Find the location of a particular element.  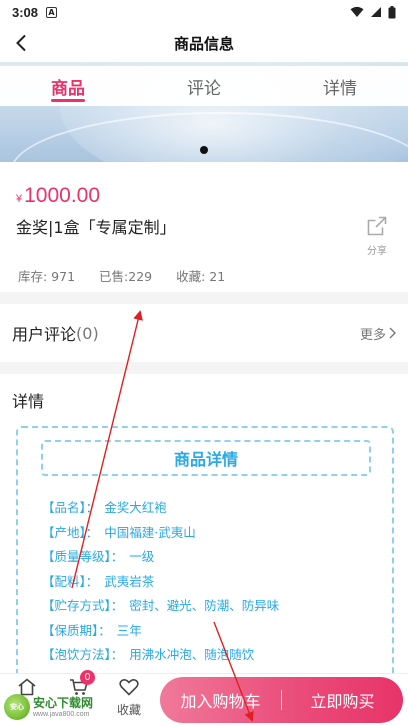

add-to-cart-button: 加入购物车 is located at coordinates (220, 700).